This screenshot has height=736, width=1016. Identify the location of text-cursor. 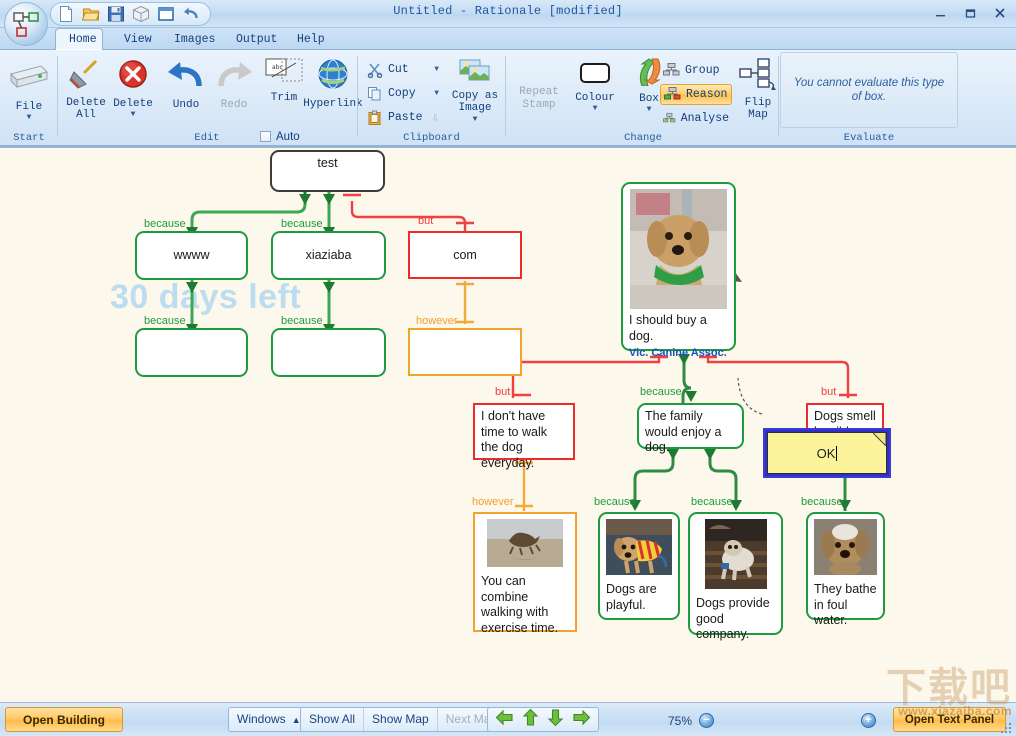
(837, 453).